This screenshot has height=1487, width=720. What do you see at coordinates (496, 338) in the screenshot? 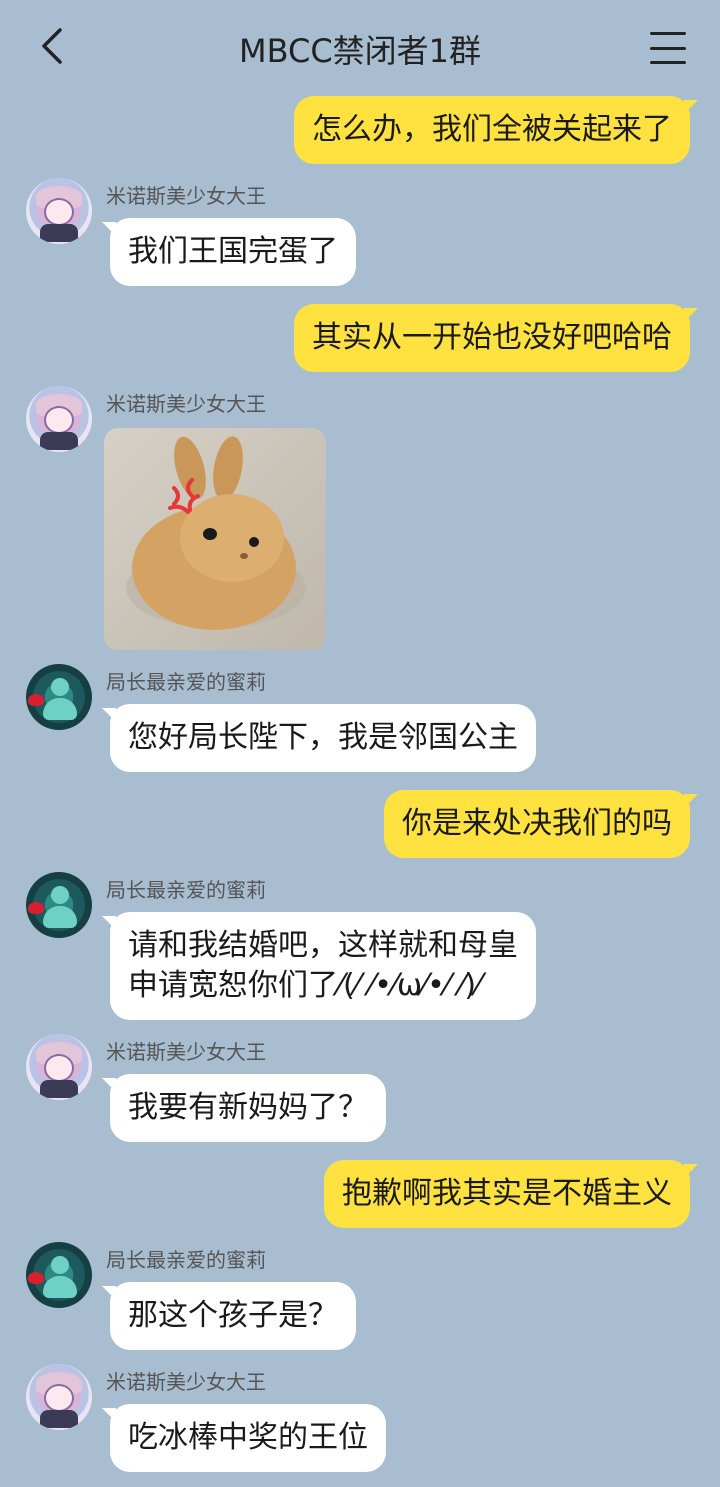
I see `message-bubble-outgoing: 其实从一开始也没好吧哈哈` at bounding box center [496, 338].